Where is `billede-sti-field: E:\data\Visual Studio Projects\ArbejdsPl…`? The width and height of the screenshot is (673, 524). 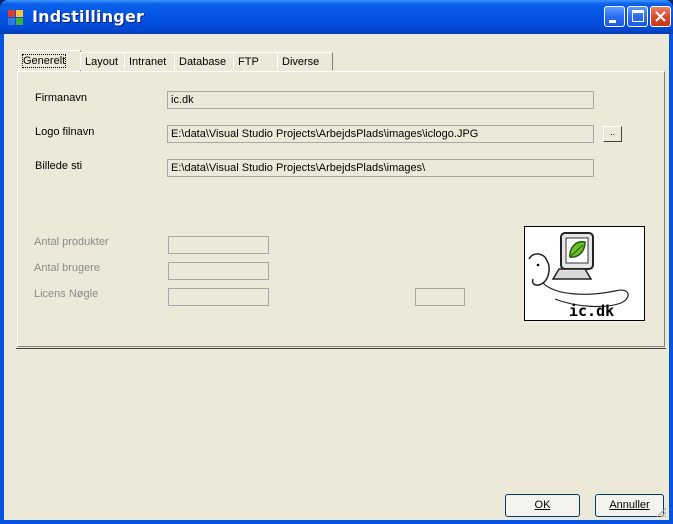 billede-sti-field: E:\data\Visual Studio Projects\ArbejdsPl… is located at coordinates (380, 168).